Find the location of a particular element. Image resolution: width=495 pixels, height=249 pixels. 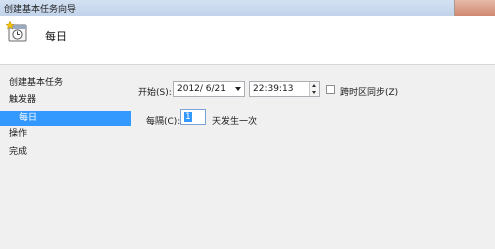

nav-step-label: 操作 is located at coordinates (18, 134).